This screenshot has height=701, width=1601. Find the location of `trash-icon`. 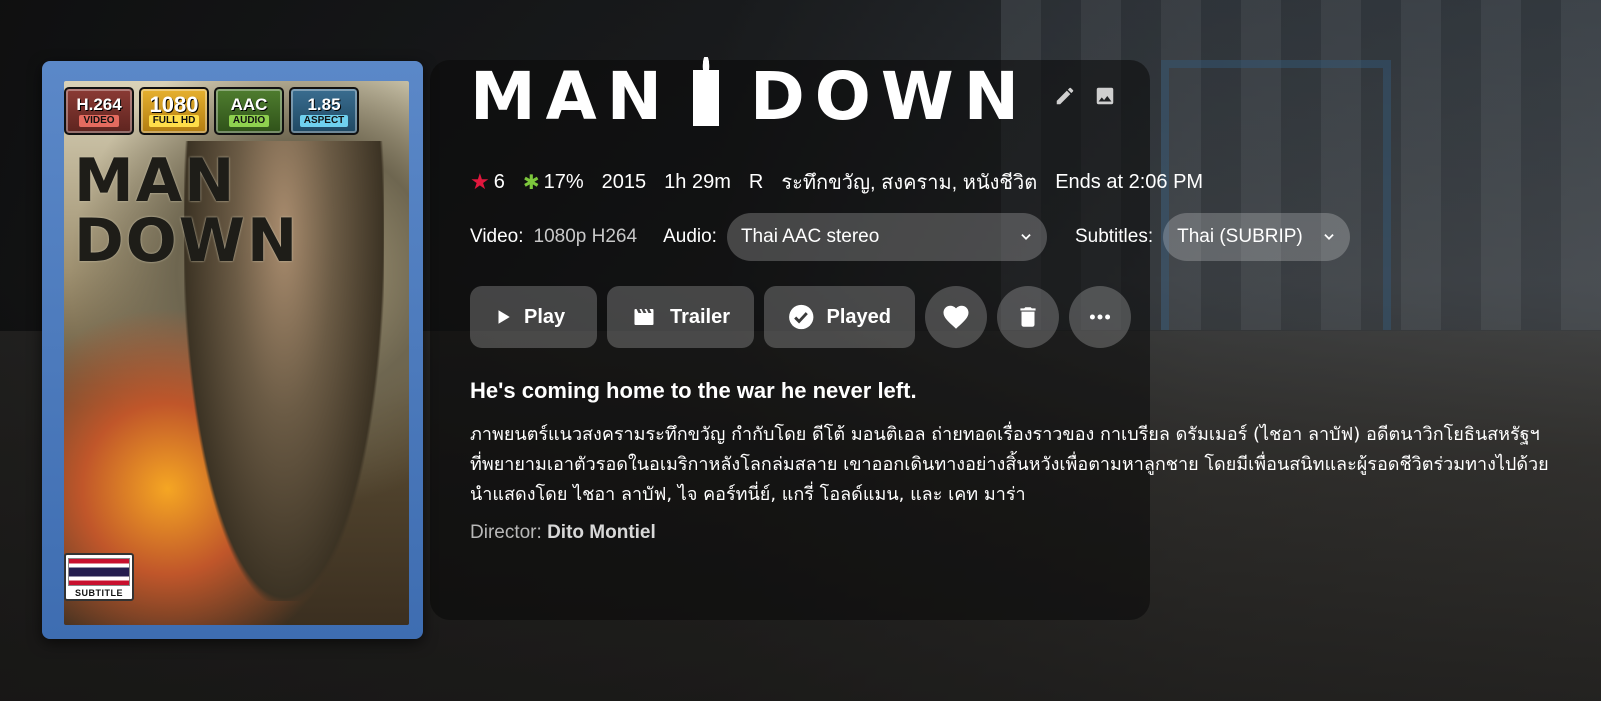

trash-icon is located at coordinates (1028, 317).